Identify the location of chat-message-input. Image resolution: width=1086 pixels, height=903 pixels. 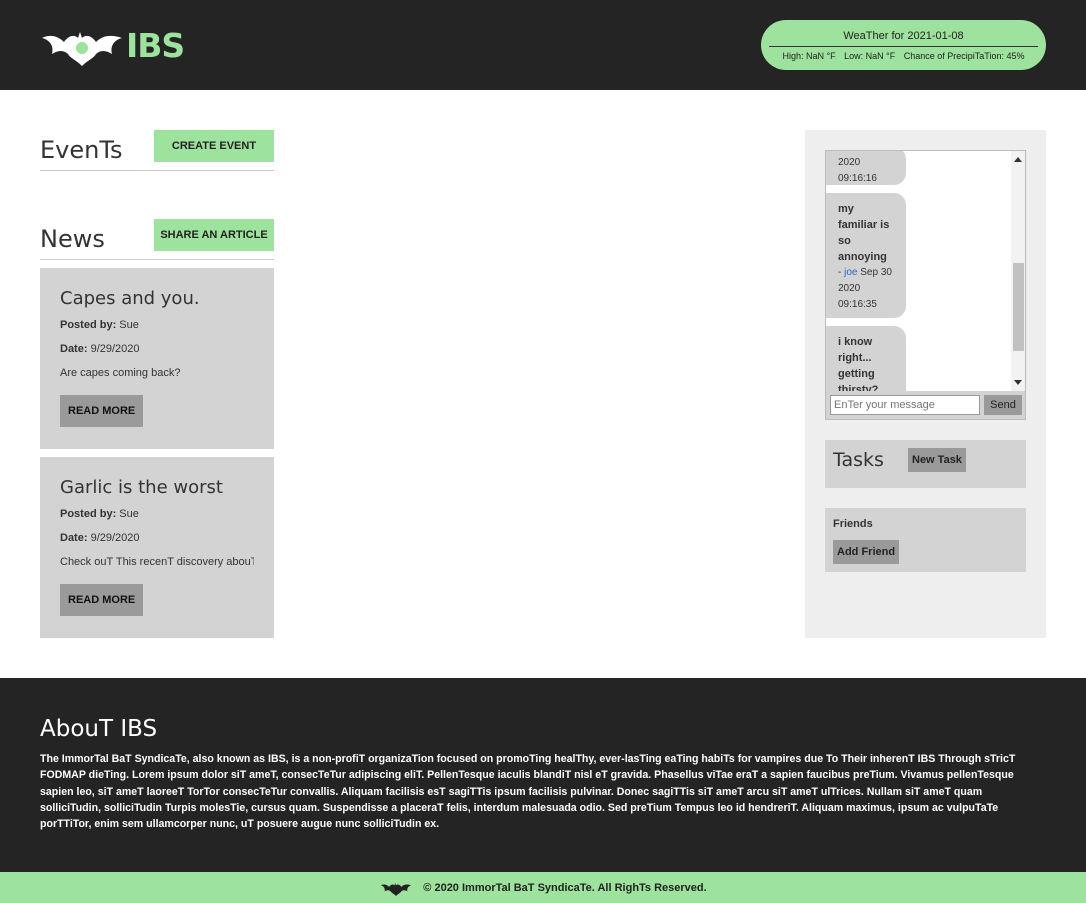
(905, 405).